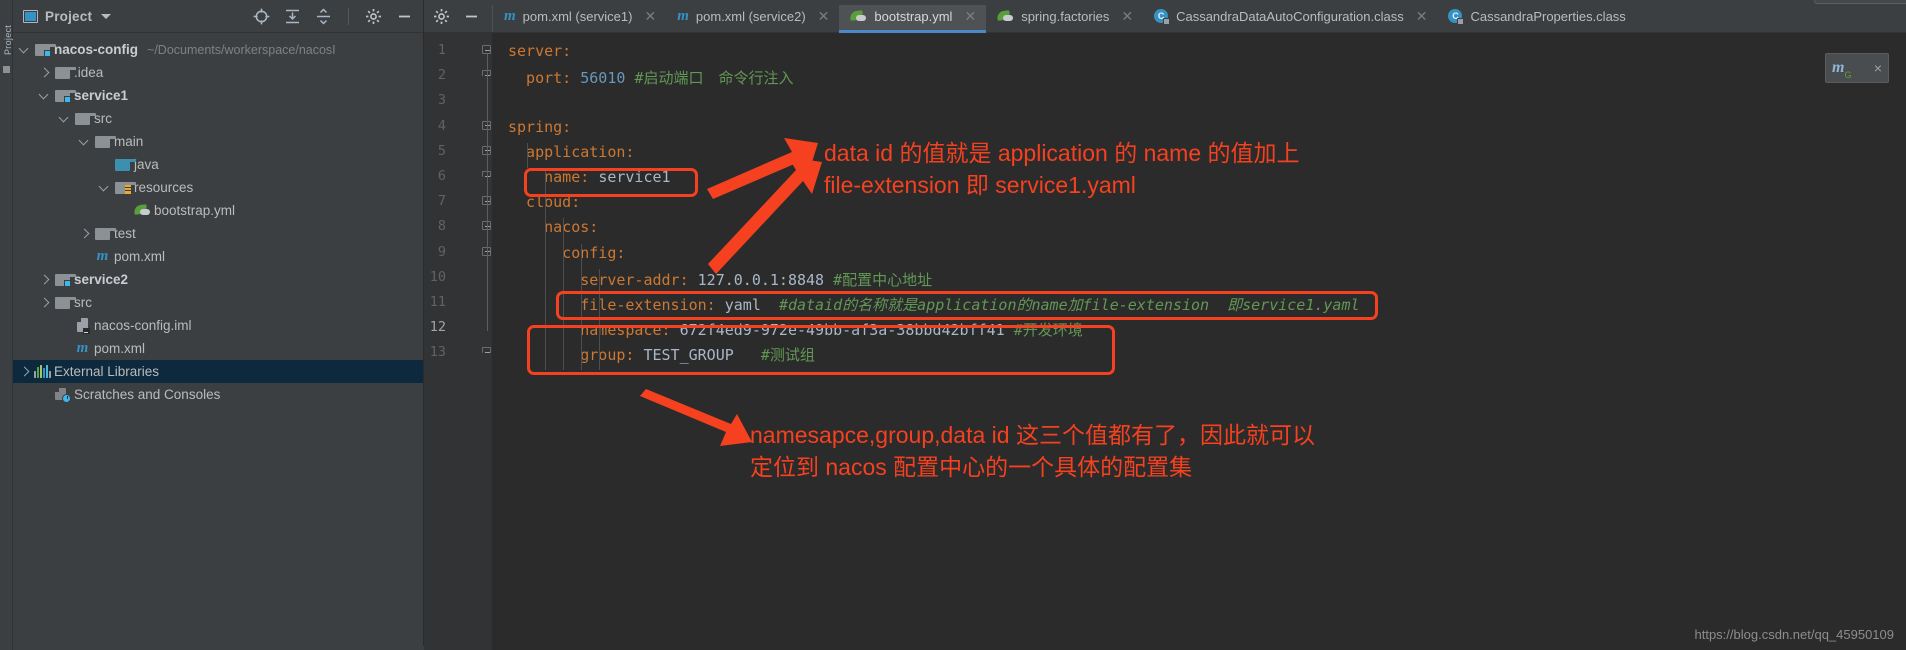 This screenshot has height=650, width=1906. Describe the element at coordinates (1548, 16) in the screenshot. I see `editor-tab-label: CassandraProperties.class` at that location.